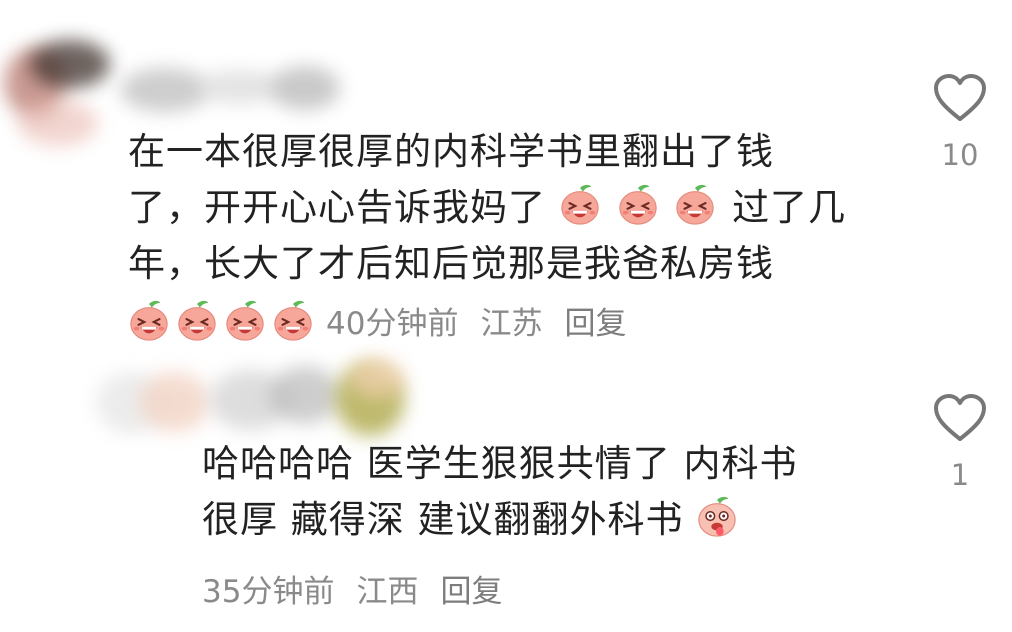 This screenshot has height=632, width=1012. What do you see at coordinates (392, 324) in the screenshot?
I see `comment-time: 40分钟前` at bounding box center [392, 324].